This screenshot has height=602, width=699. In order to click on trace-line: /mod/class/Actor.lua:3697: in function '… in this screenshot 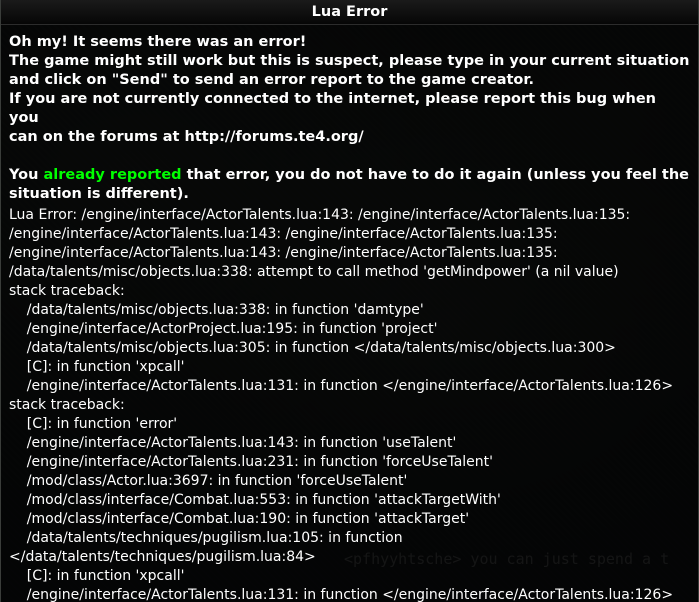, I will do `click(208, 481)`.